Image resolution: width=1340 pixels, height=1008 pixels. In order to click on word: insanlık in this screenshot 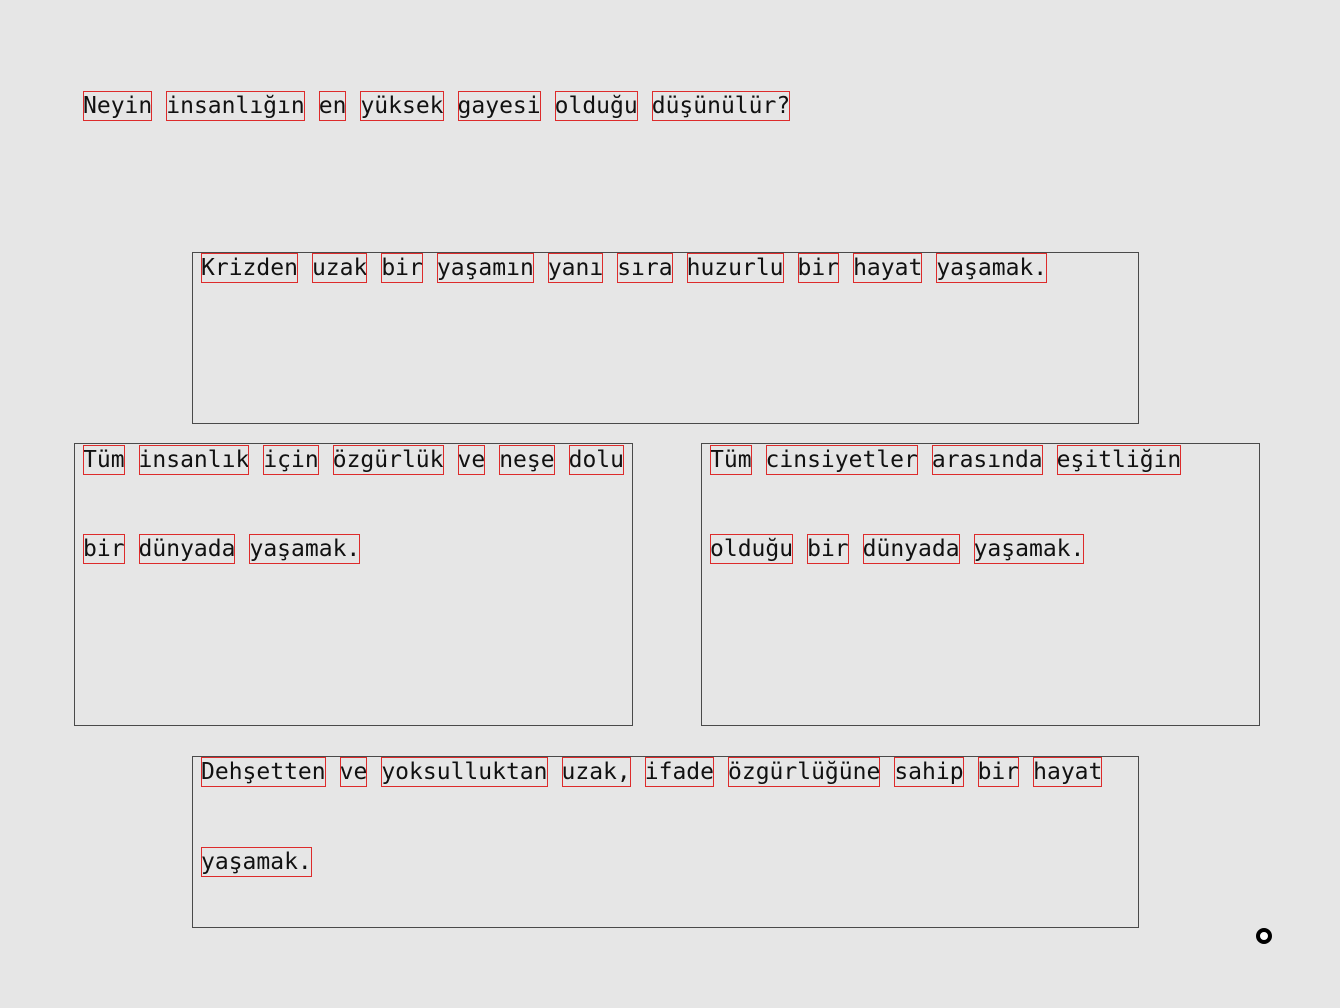, I will do `click(194, 460)`.